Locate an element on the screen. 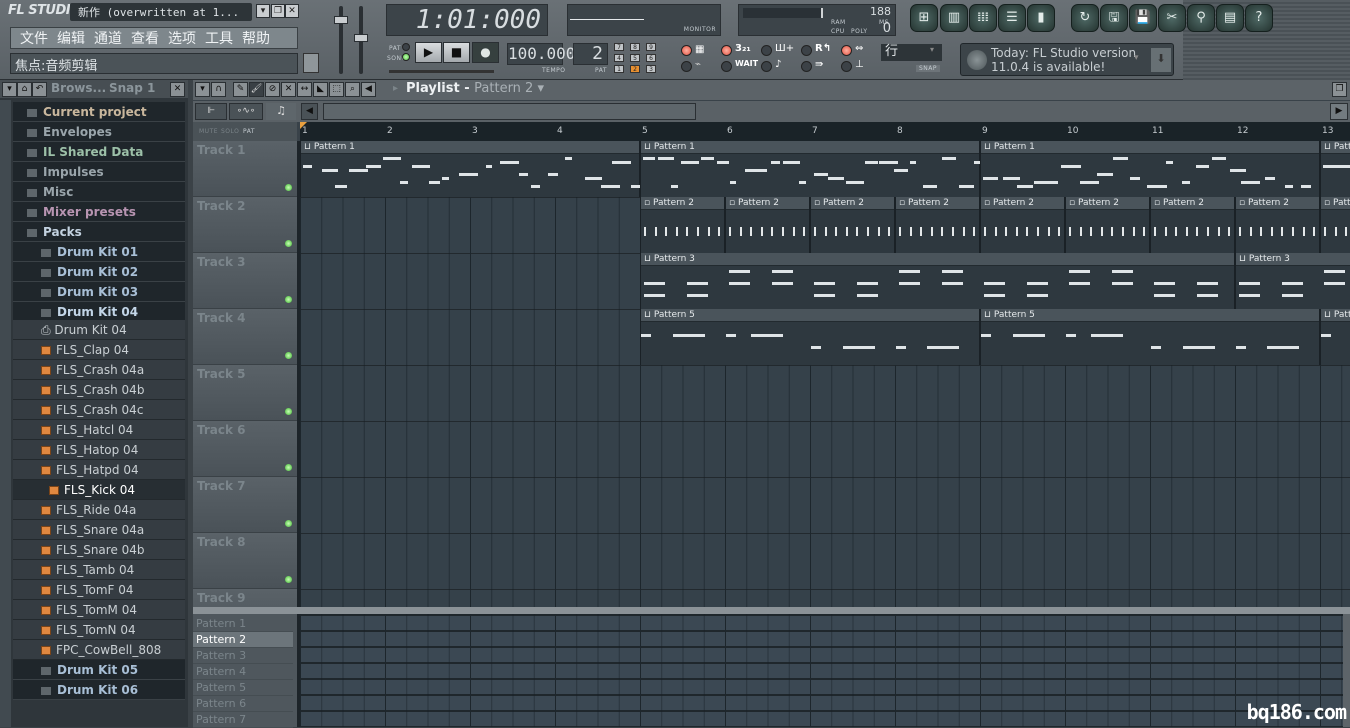  pattern-list-item: Pattern 1 is located at coordinates (243, 624).